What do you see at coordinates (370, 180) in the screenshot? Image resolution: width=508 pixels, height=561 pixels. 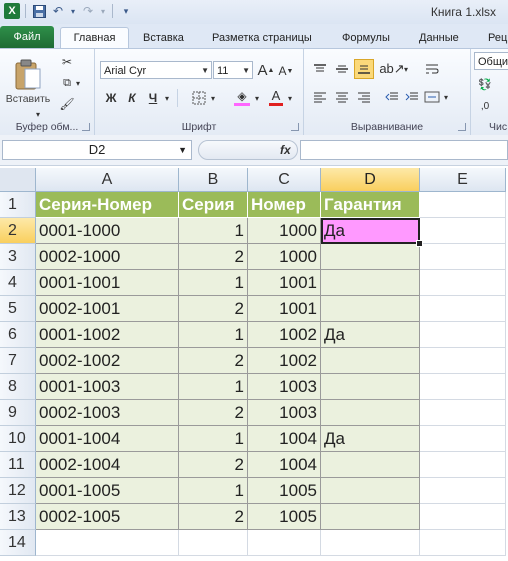 I see `column-header-d: D` at bounding box center [370, 180].